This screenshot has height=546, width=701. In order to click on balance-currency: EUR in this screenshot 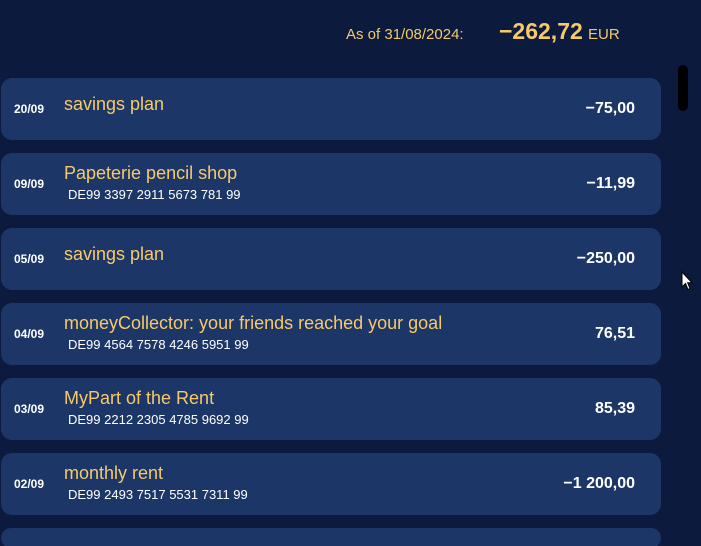, I will do `click(604, 34)`.